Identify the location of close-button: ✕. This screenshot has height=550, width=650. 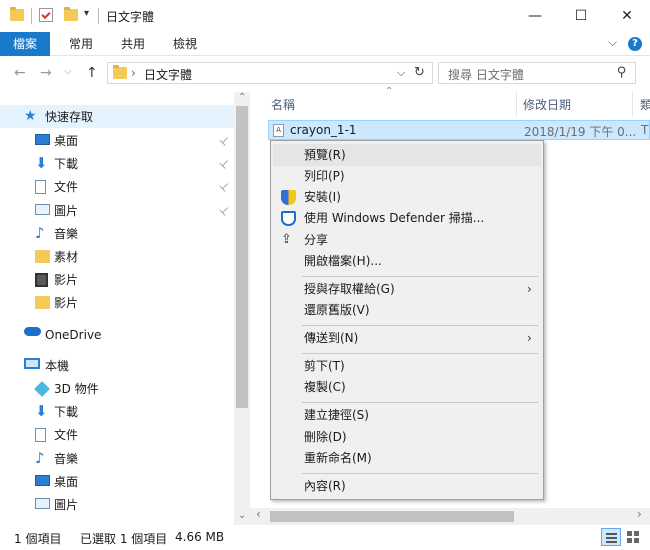
(627, 16).